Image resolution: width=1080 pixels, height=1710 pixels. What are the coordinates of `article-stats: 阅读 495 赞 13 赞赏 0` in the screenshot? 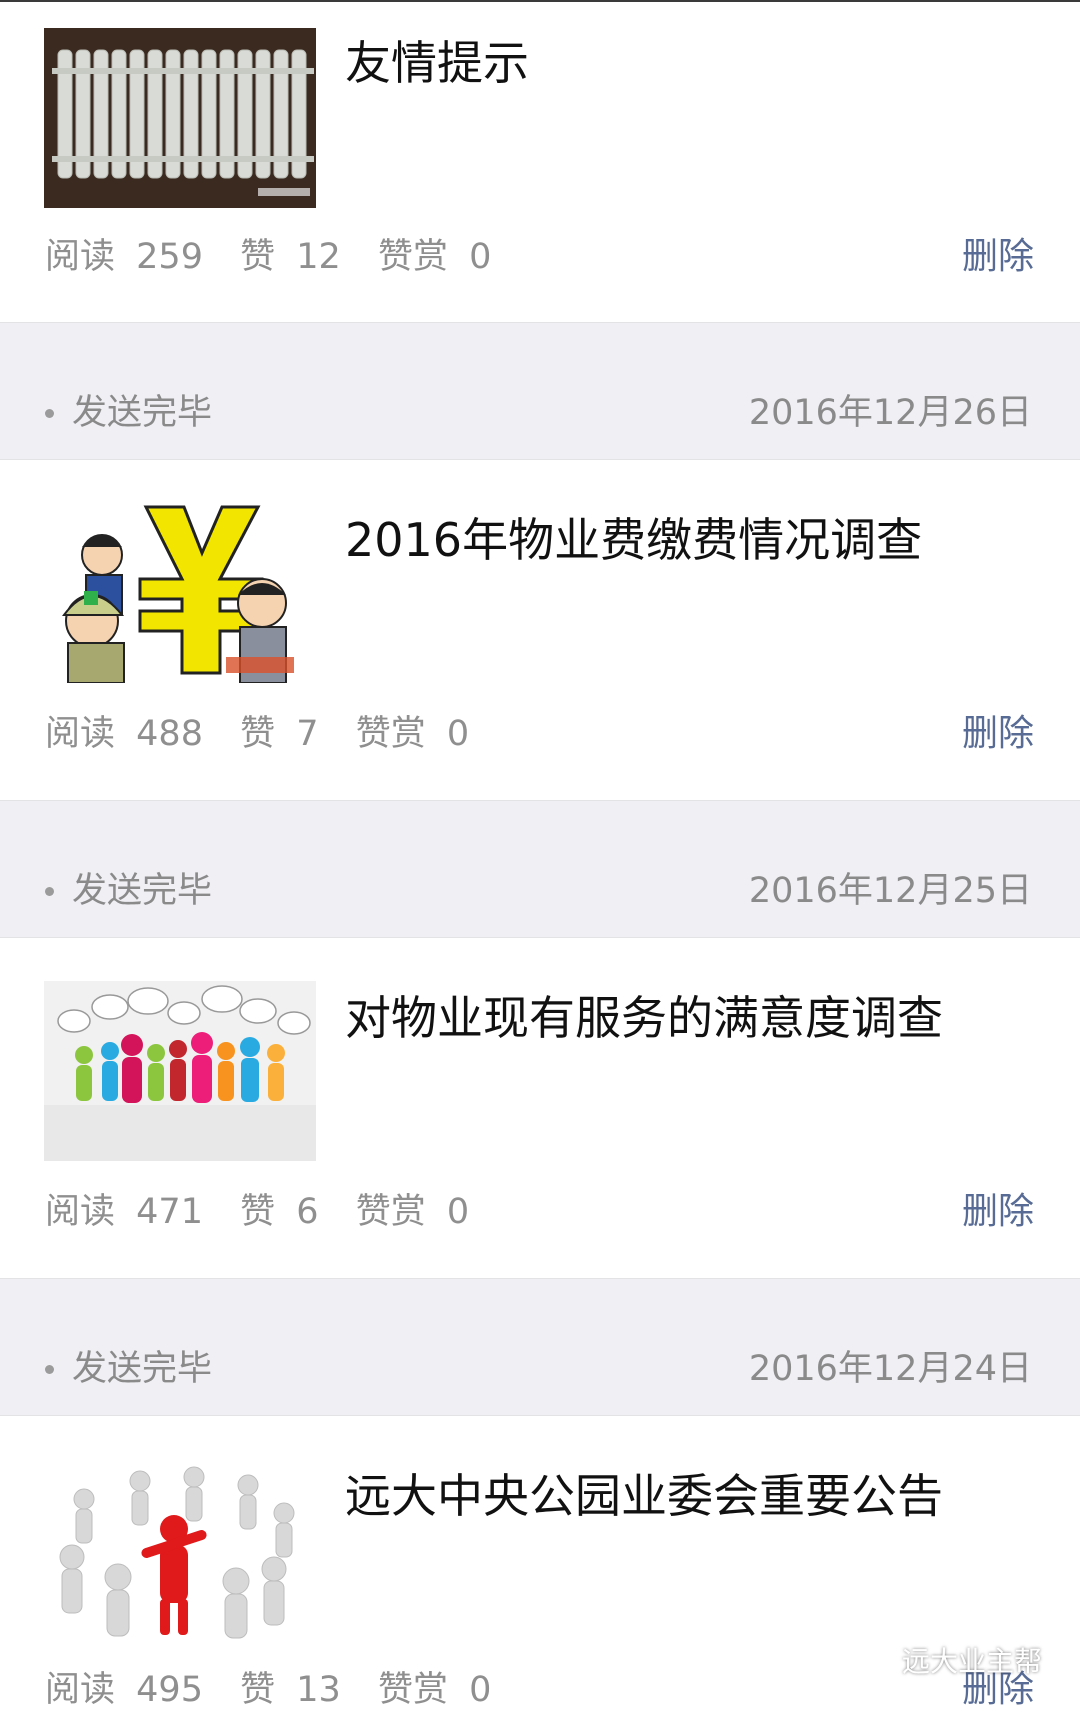 It's located at (268, 1690).